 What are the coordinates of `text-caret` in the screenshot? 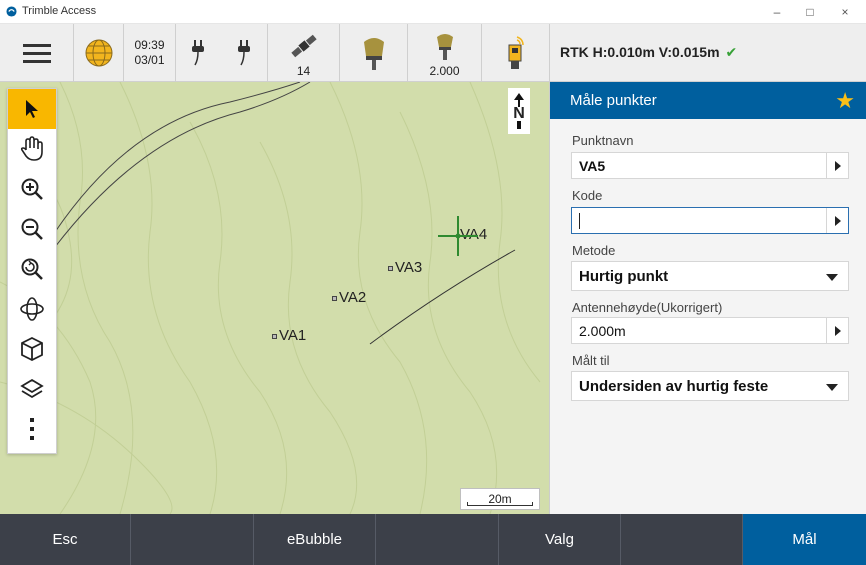 It's located at (579, 221).